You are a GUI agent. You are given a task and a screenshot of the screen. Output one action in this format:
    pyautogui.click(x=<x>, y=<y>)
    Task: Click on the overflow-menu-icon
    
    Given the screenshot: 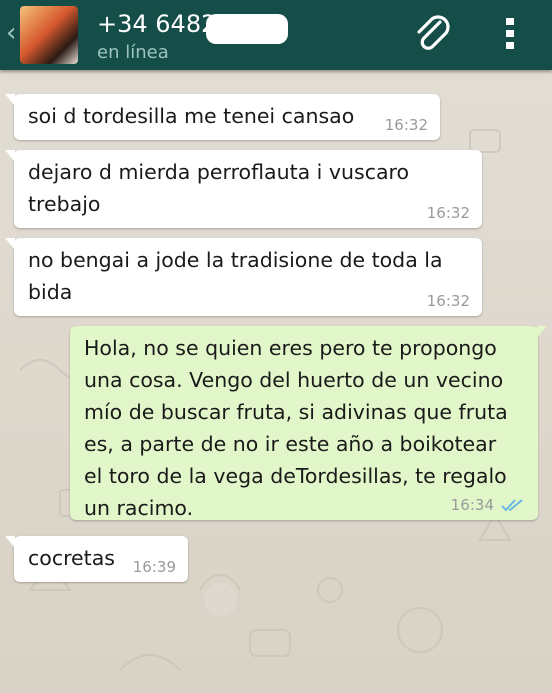 What is the action you would take?
    pyautogui.click(x=510, y=34)
    